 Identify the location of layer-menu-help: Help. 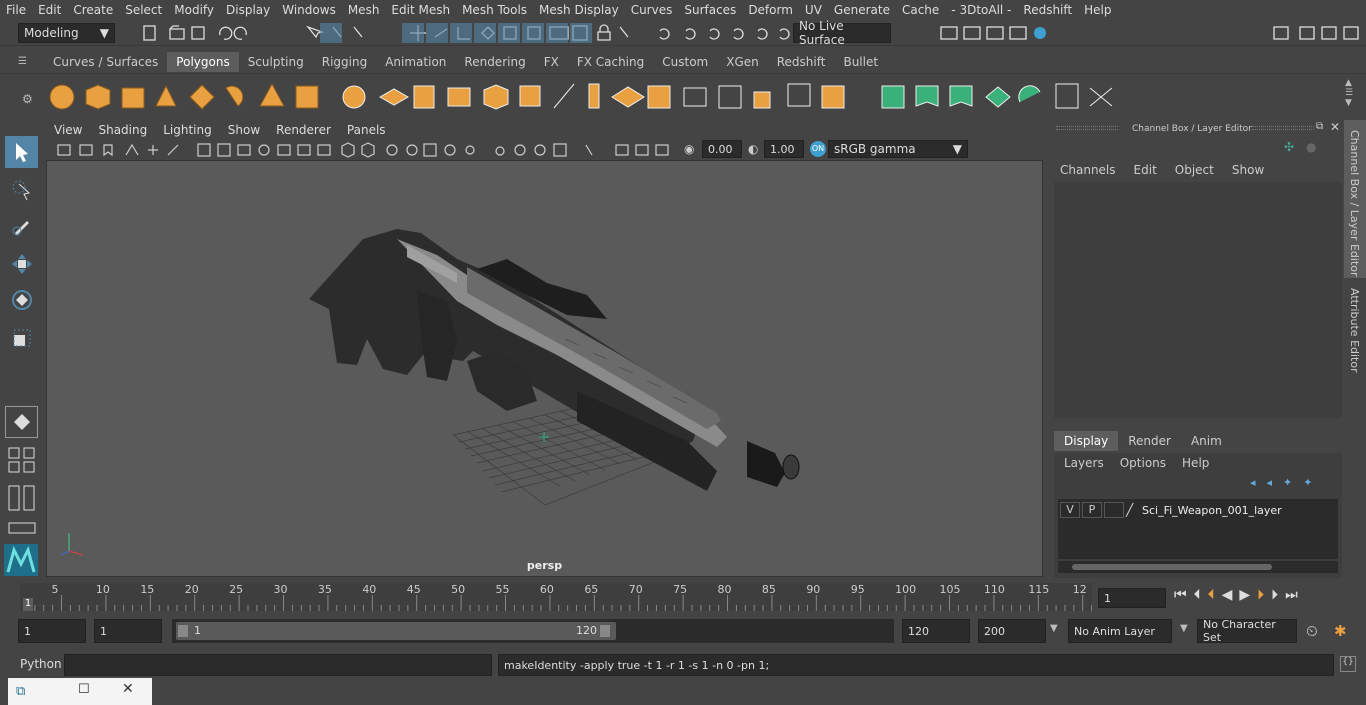
(1195, 463).